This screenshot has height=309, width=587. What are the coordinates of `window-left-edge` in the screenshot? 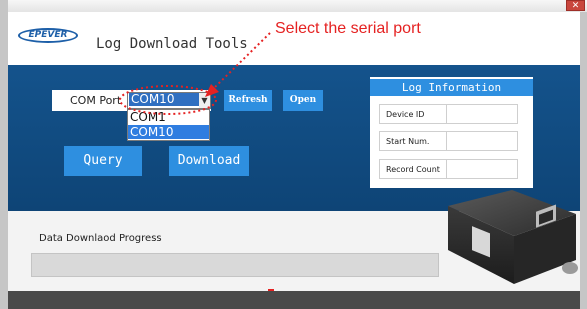 It's located at (4, 154).